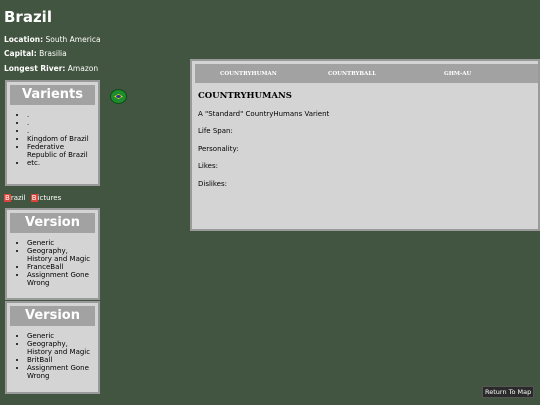 The width and height of the screenshot is (540, 405). Describe the element at coordinates (508, 392) in the screenshot. I see `return-to-map-button: Return To Map` at that location.